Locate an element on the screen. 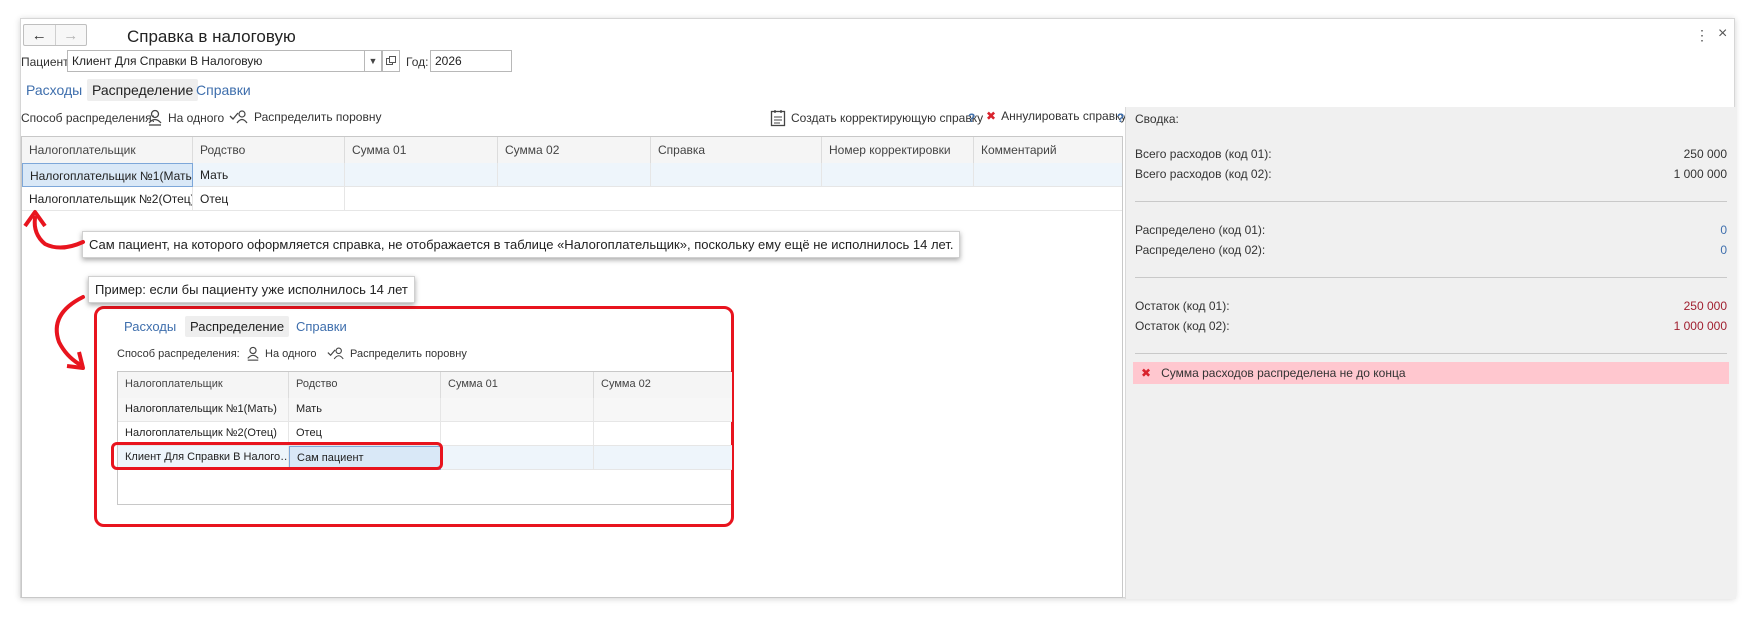 The height and width of the screenshot is (617, 1755). create-help-icon: ? is located at coordinates (971, 118).